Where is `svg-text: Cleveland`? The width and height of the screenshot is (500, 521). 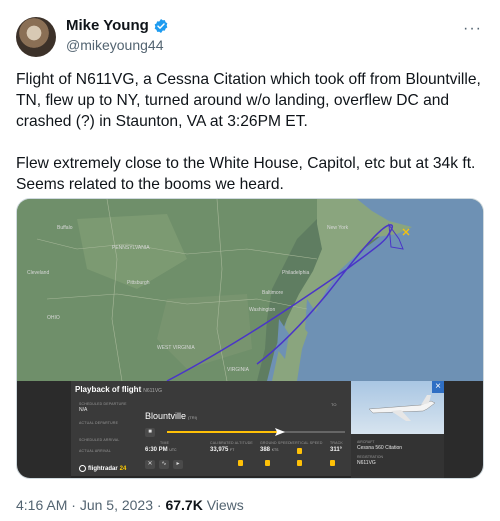 svg-text: Cleveland is located at coordinates (38, 273).